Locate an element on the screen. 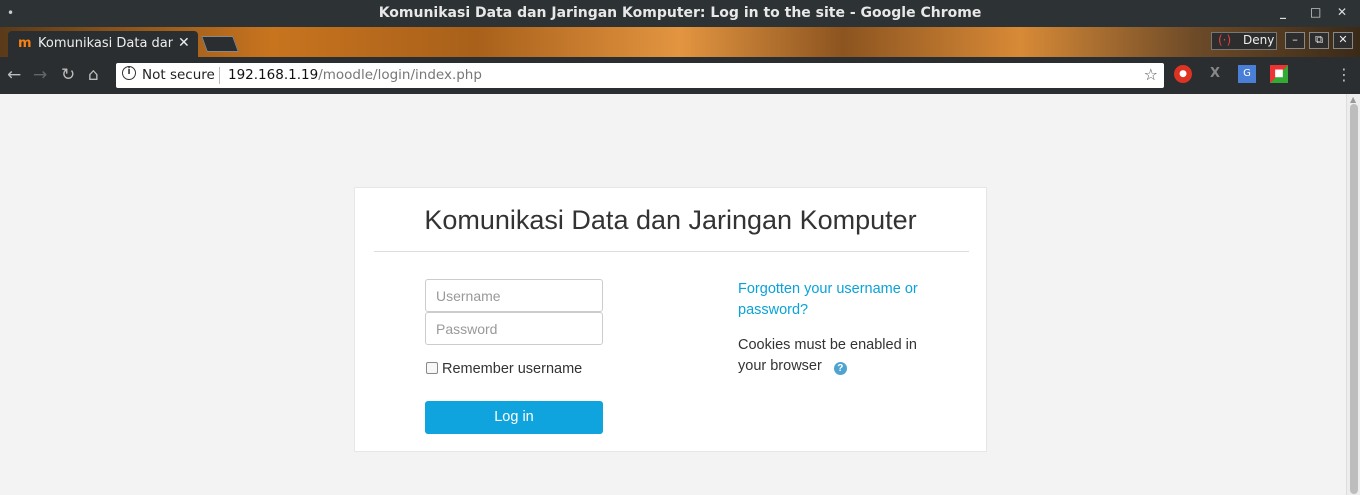 This screenshot has width=1360, height=495. notification-deny-button: (·) Deny is located at coordinates (1244, 41).